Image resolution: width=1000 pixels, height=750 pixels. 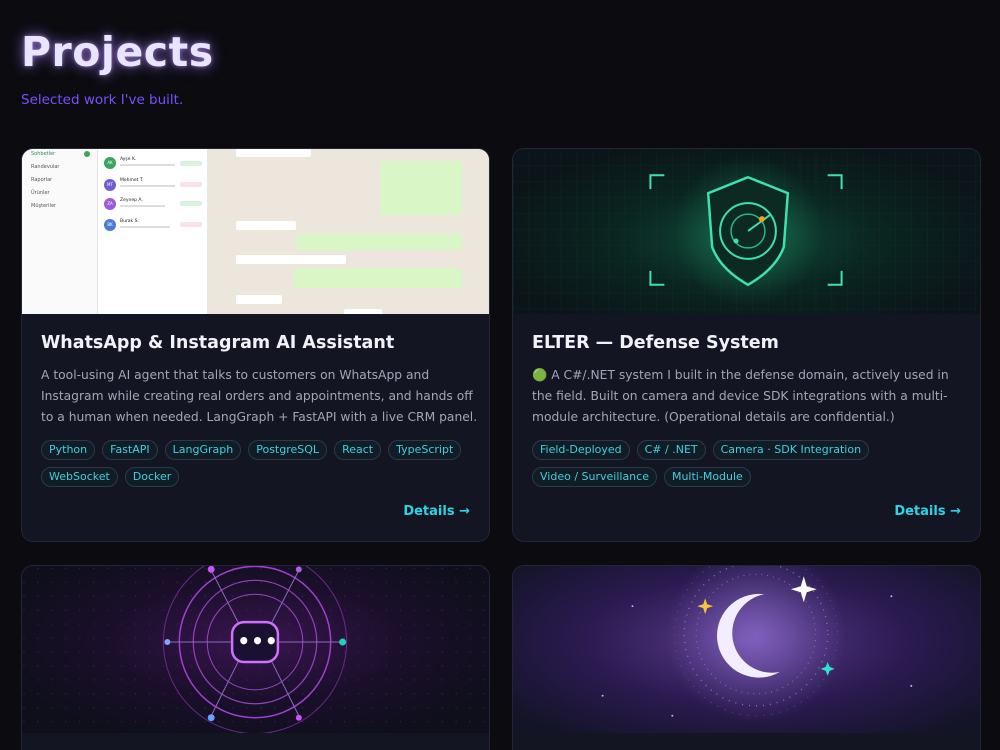 I want to click on thumb-contact: BK, so click(x=110, y=225).